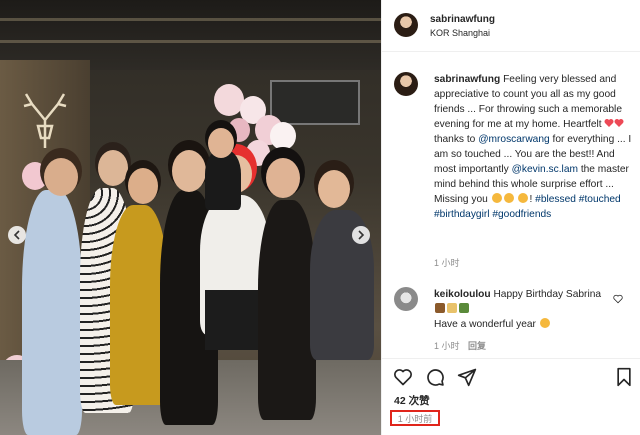 The height and width of the screenshot is (435, 640). What do you see at coordinates (45, 120) in the screenshot?
I see `stag-logo-icon` at bounding box center [45, 120].